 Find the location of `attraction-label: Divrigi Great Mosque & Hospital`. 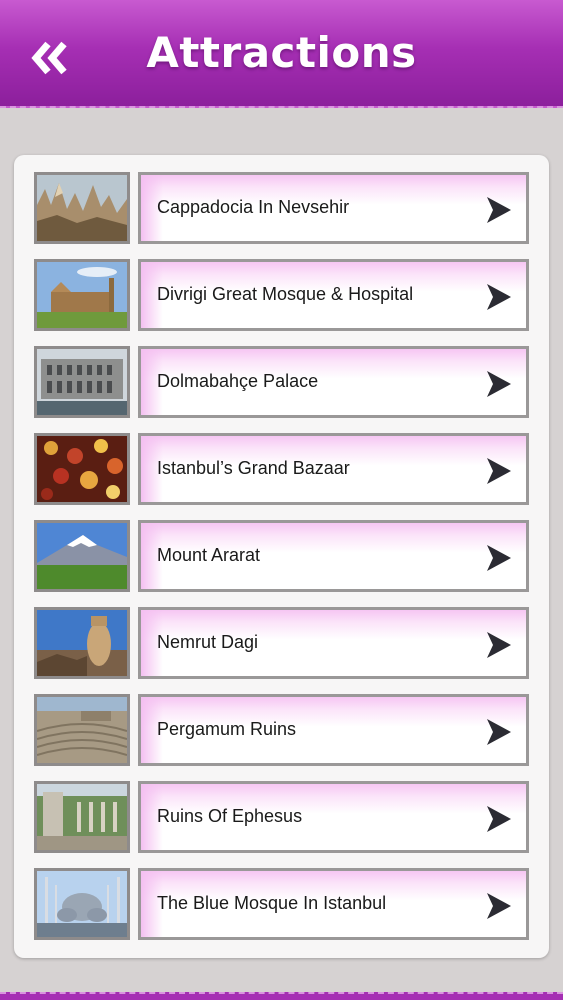

attraction-label: Divrigi Great Mosque & Hospital is located at coordinates (285, 294).